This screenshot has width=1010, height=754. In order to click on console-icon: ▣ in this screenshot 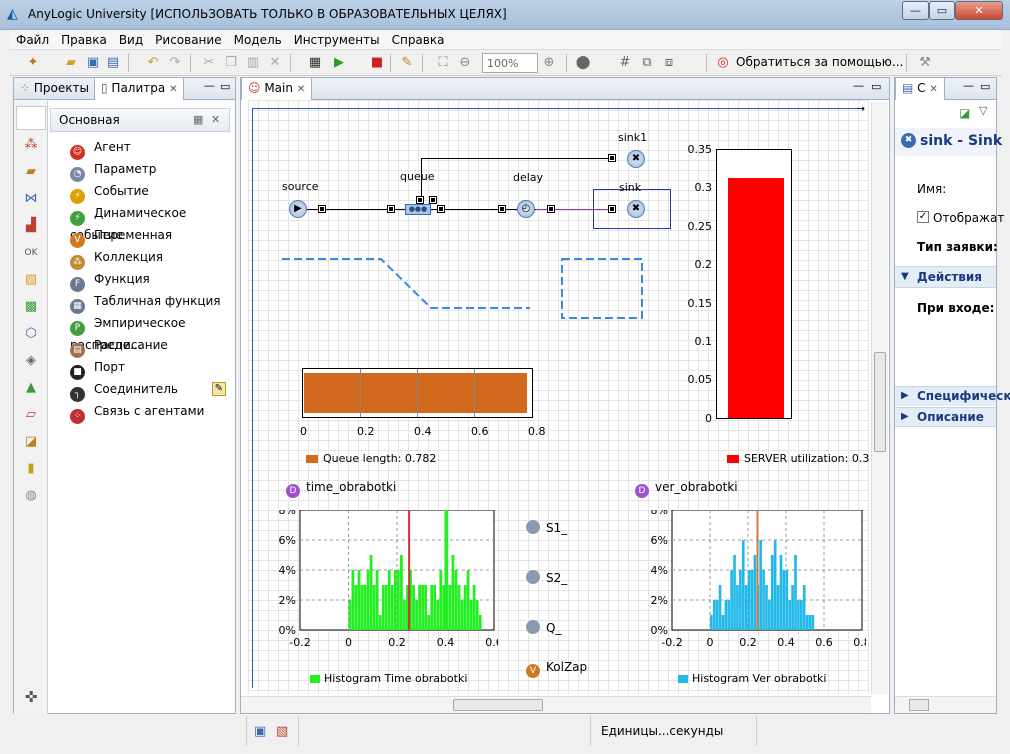, I will do `click(260, 731)`.